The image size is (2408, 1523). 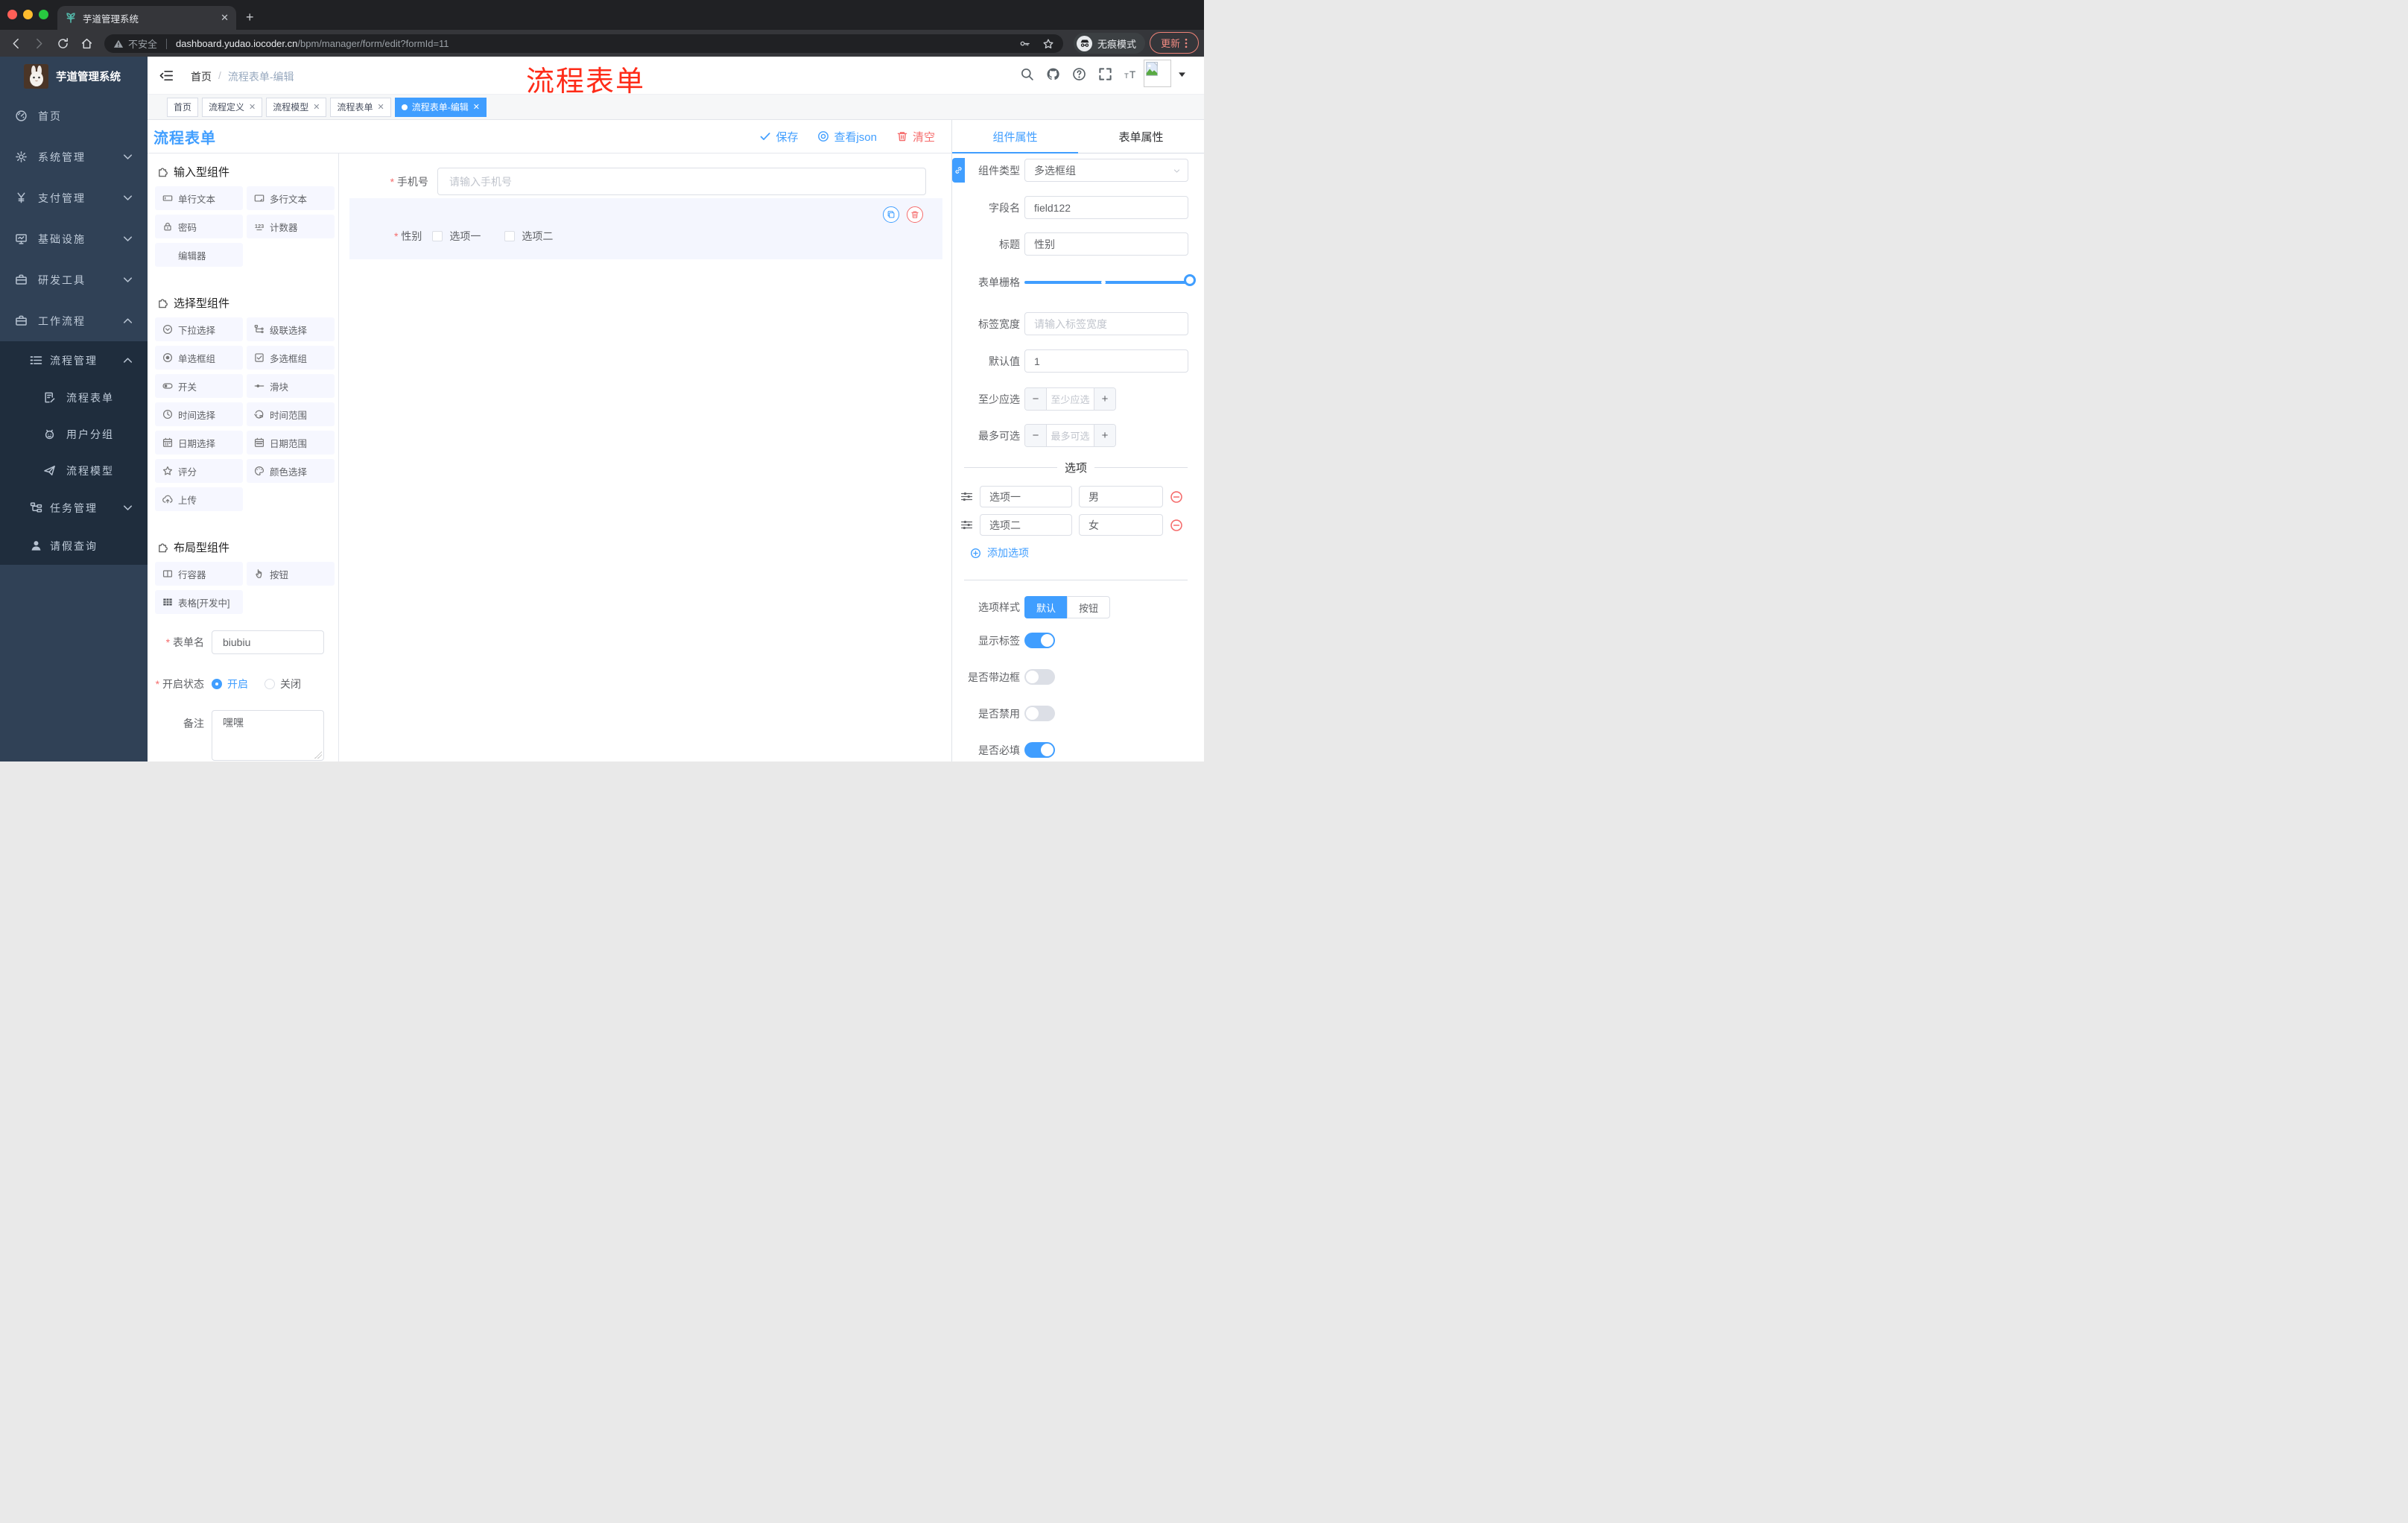 What do you see at coordinates (1186, 43) in the screenshot?
I see `browser-menu-dots-icon` at bounding box center [1186, 43].